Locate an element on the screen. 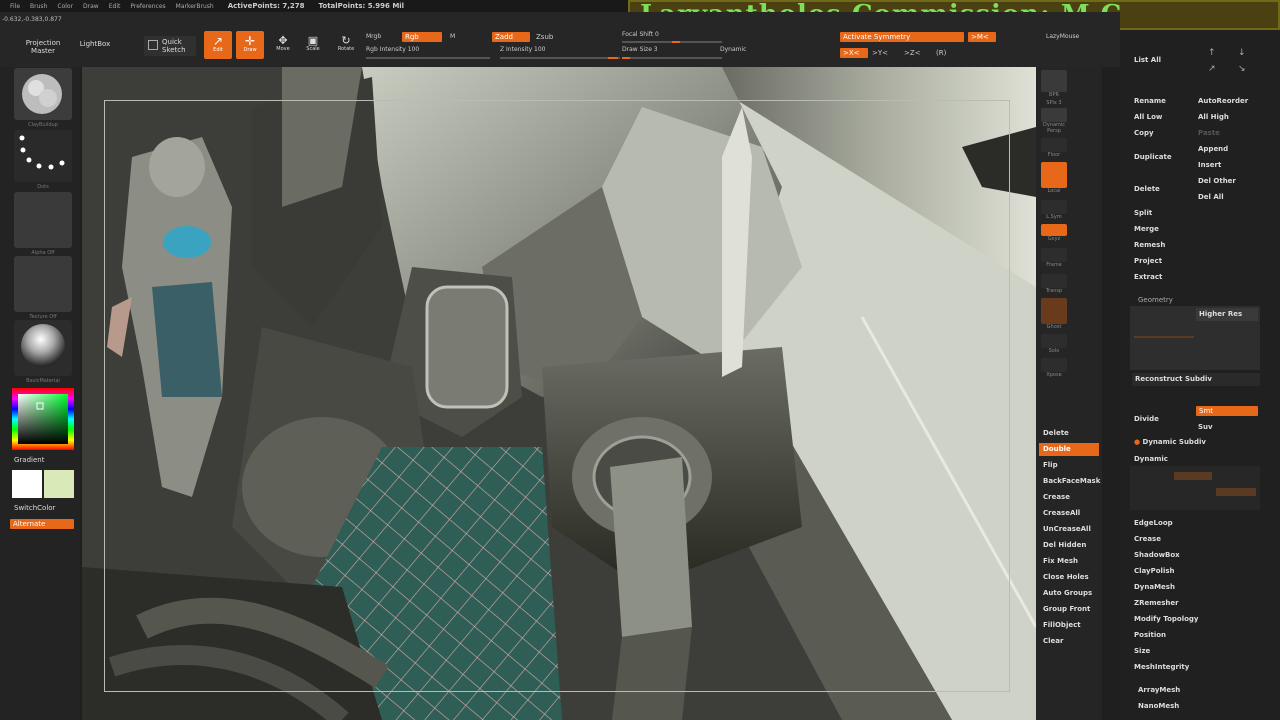 This screenshot has height=720, width=1280. modify-topology-button: Modify Topology is located at coordinates (1166, 619).